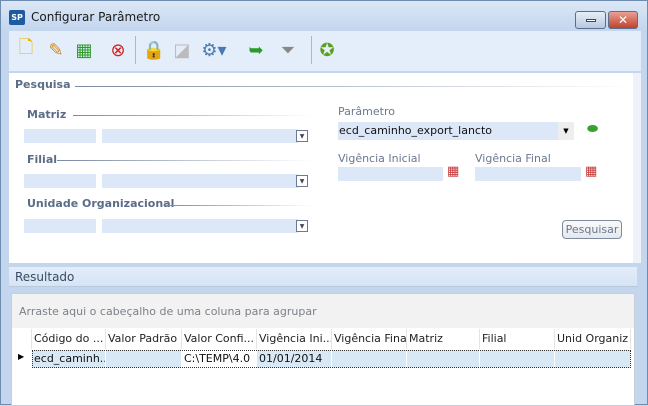  I want to click on row-indicator-icon: ▶, so click(21, 356).